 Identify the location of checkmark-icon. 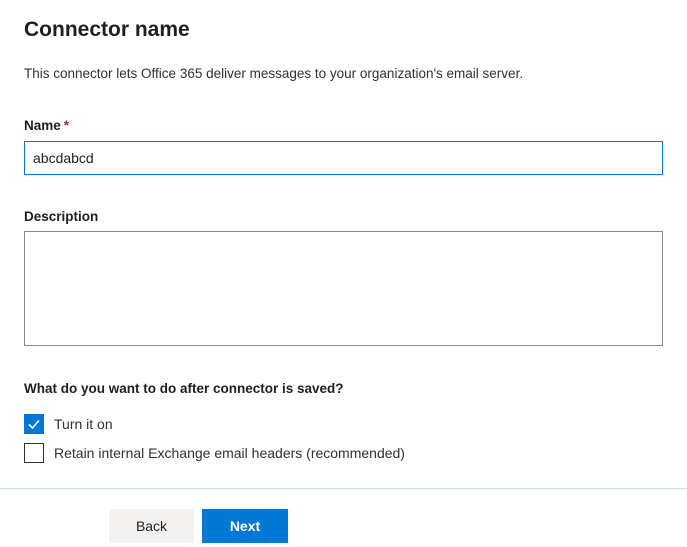
(34, 424).